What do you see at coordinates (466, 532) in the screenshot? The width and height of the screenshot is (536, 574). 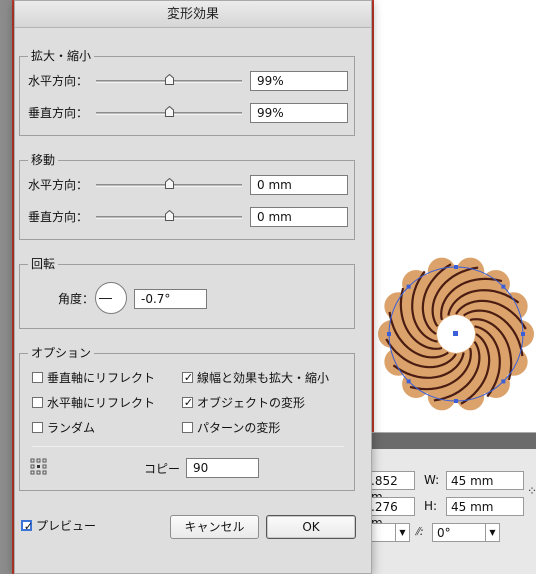 I see `shear-select: 0° ▼` at bounding box center [466, 532].